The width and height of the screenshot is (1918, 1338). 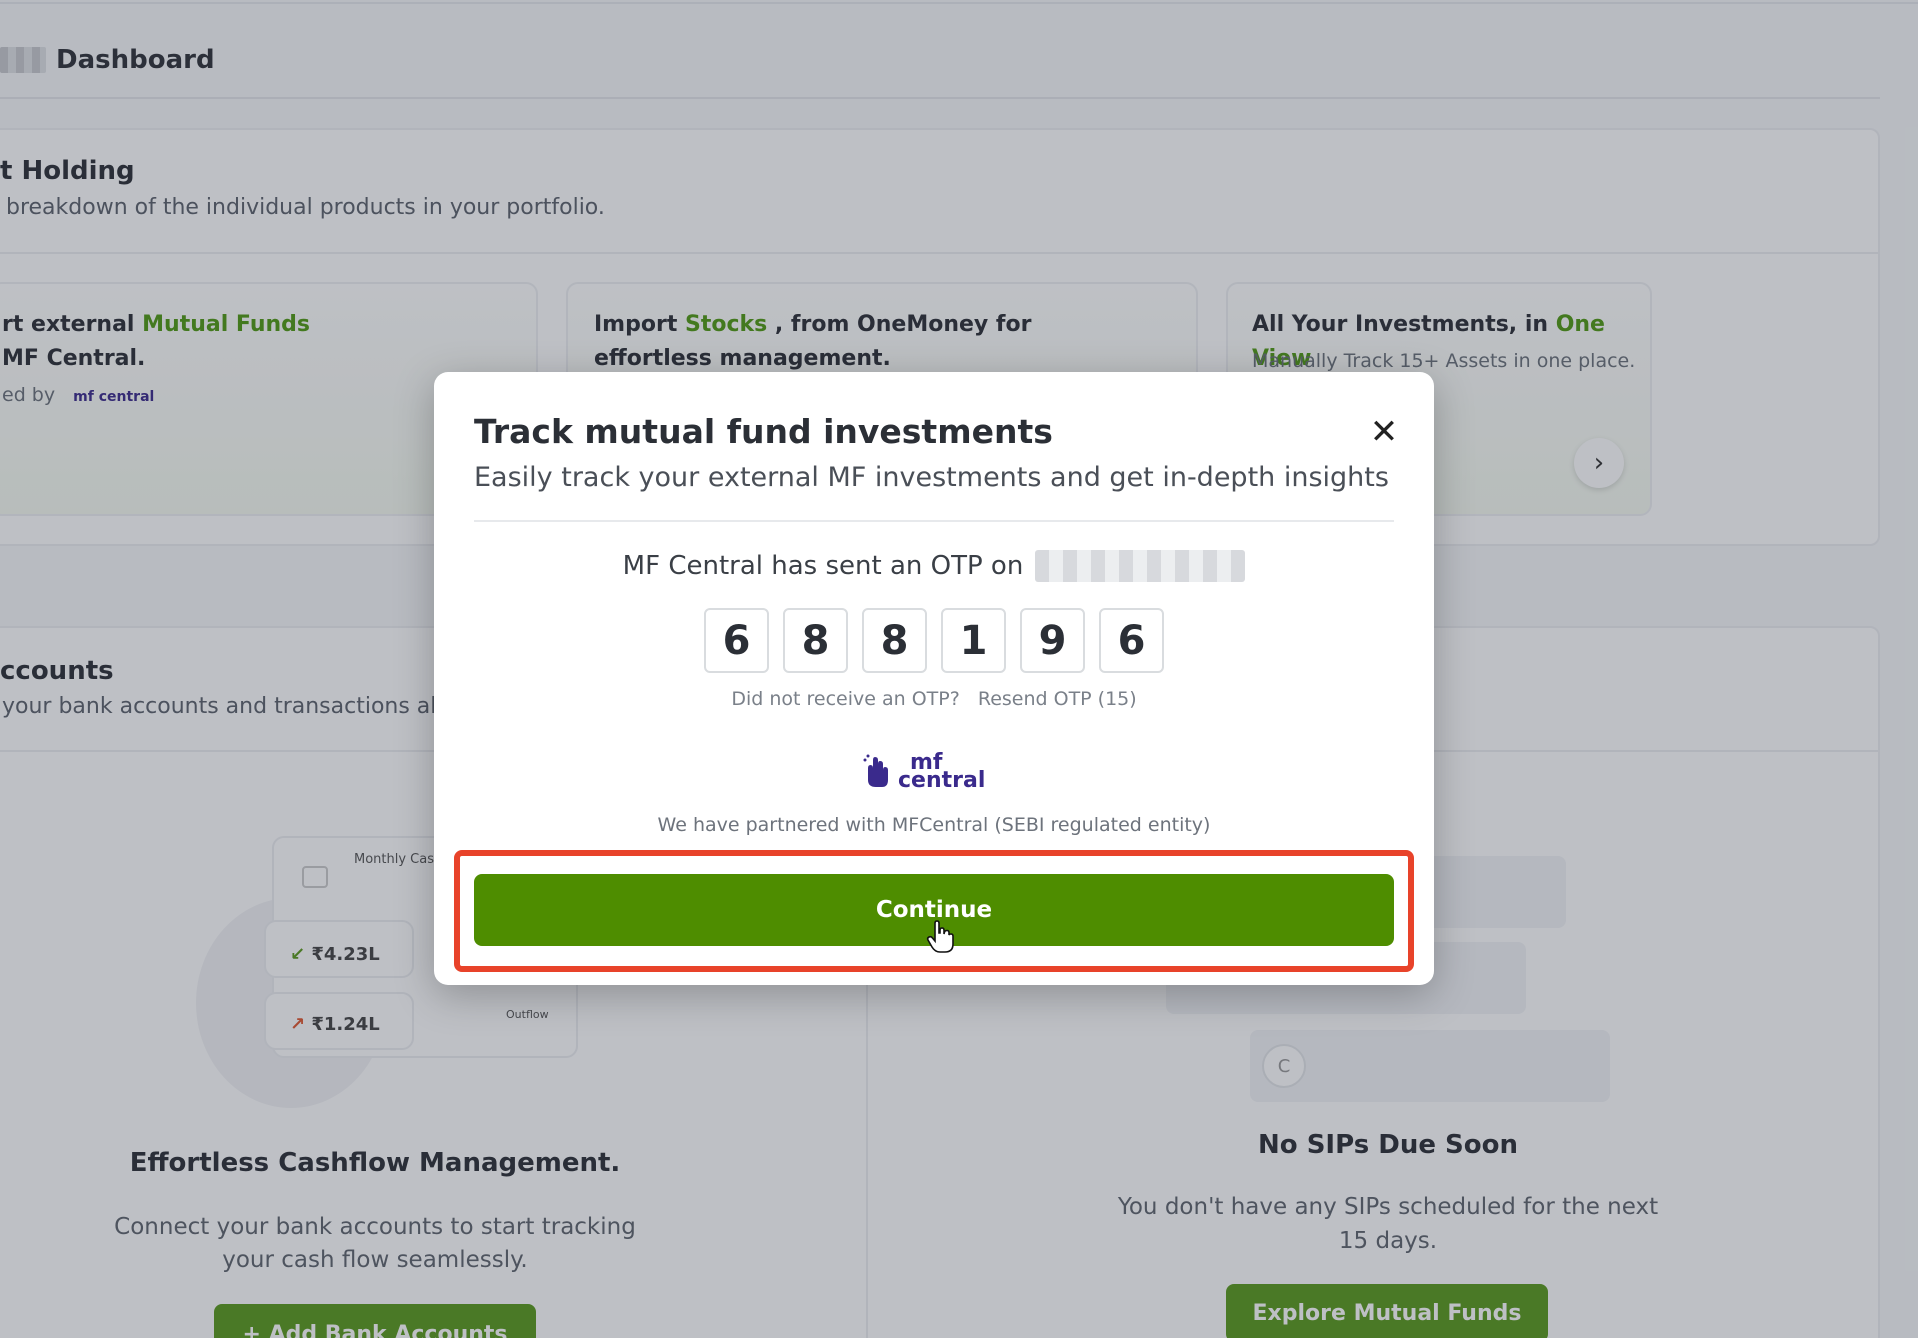 I want to click on modal-title: Track mutual fund investments, so click(x=763, y=431).